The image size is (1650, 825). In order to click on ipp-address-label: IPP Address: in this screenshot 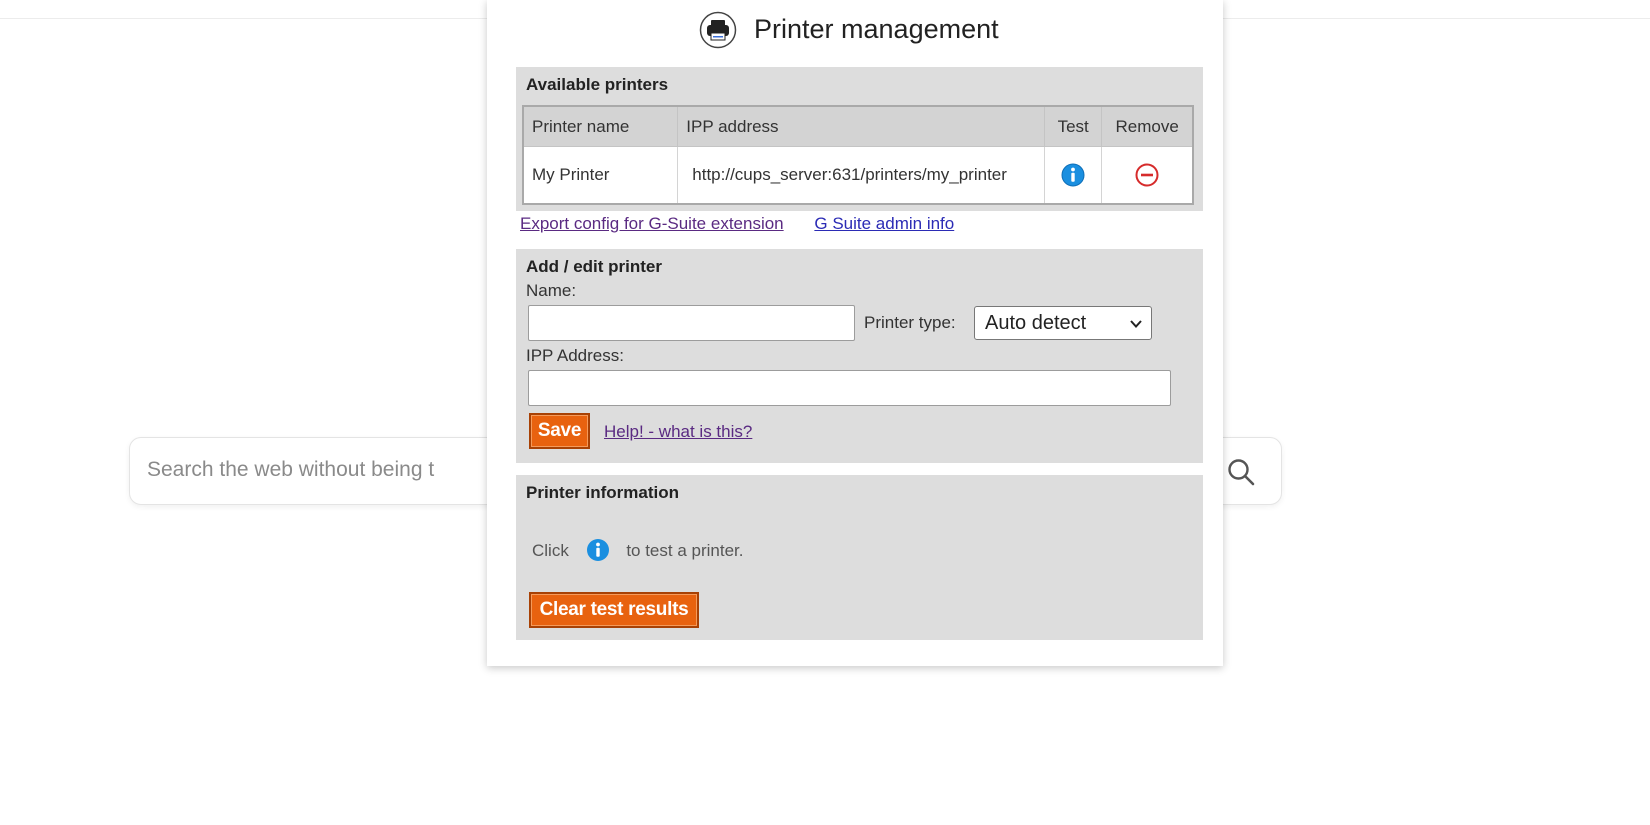, I will do `click(575, 355)`.